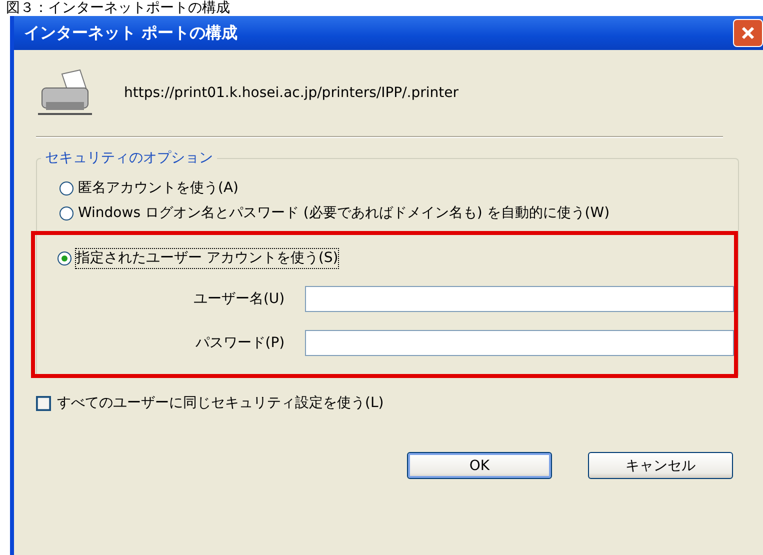  Describe the element at coordinates (291, 93) in the screenshot. I see `printer-url: https://print01.k.hosei.ac.jp/printers/IPP/.printer` at that location.